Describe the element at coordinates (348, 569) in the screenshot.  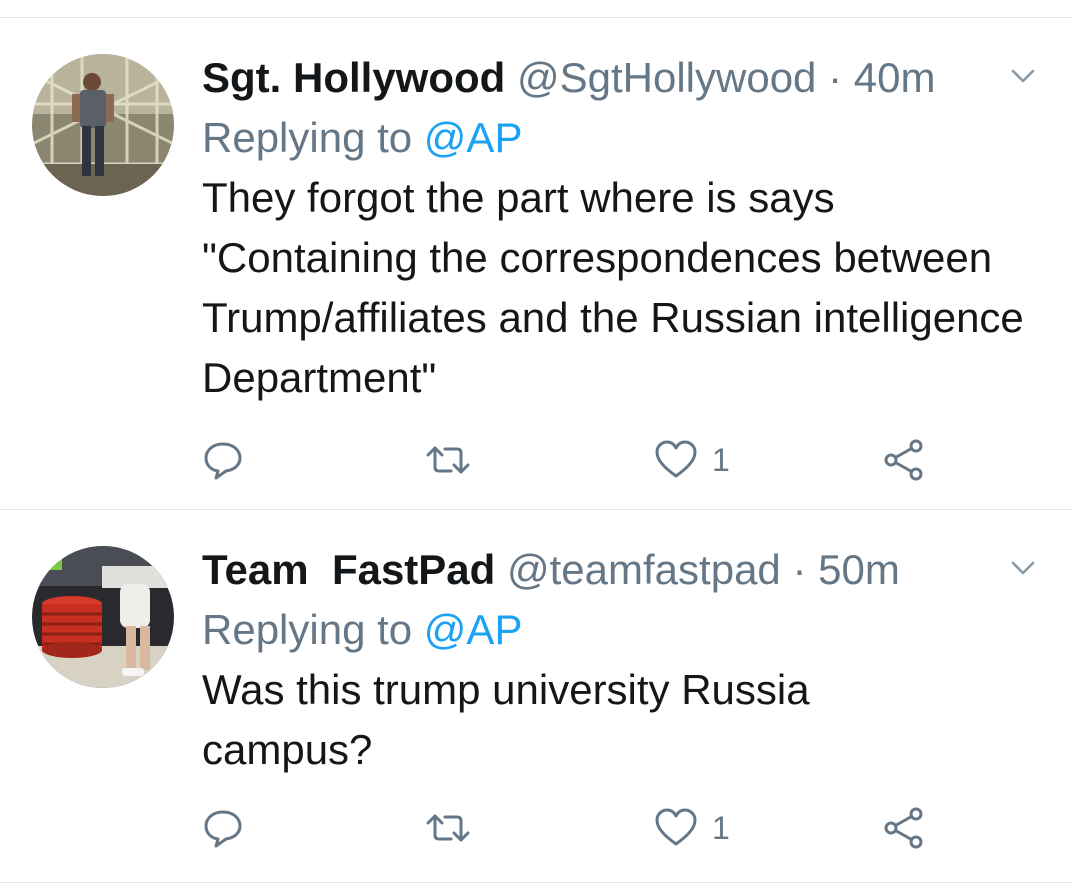
I see `display-name: Team FastPad` at that location.